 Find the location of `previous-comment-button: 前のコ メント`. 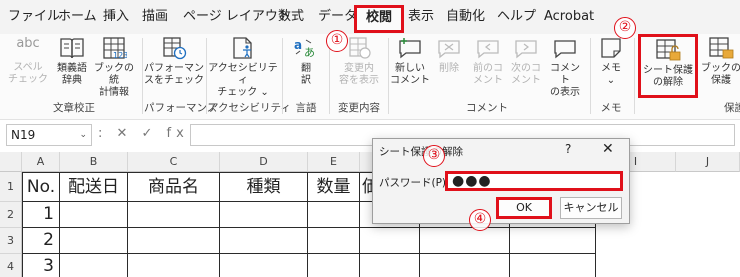

previous-comment-button: 前のコ メント is located at coordinates (488, 61).